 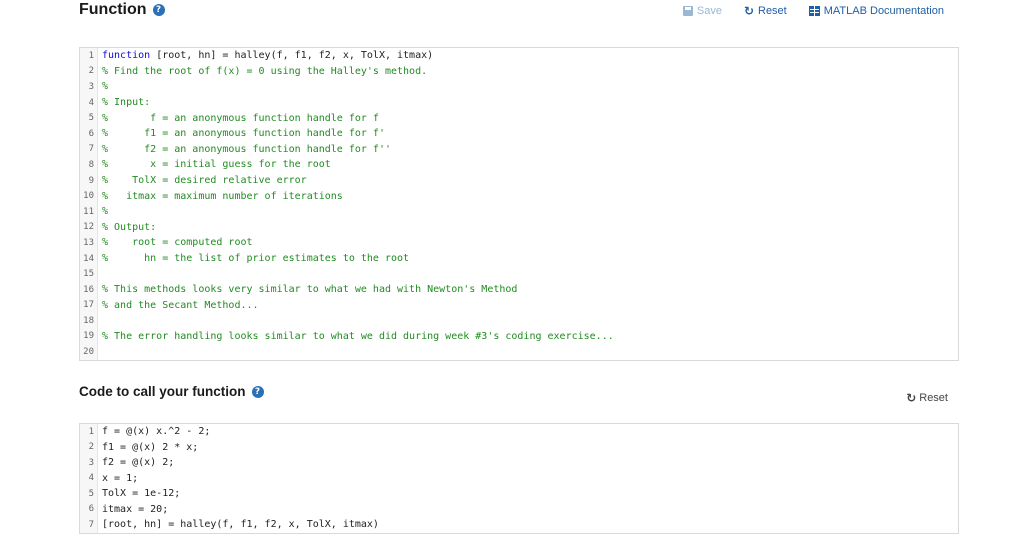 I want to click on code-line: 8 % x = initial guess for the root, so click(x=519, y=165).